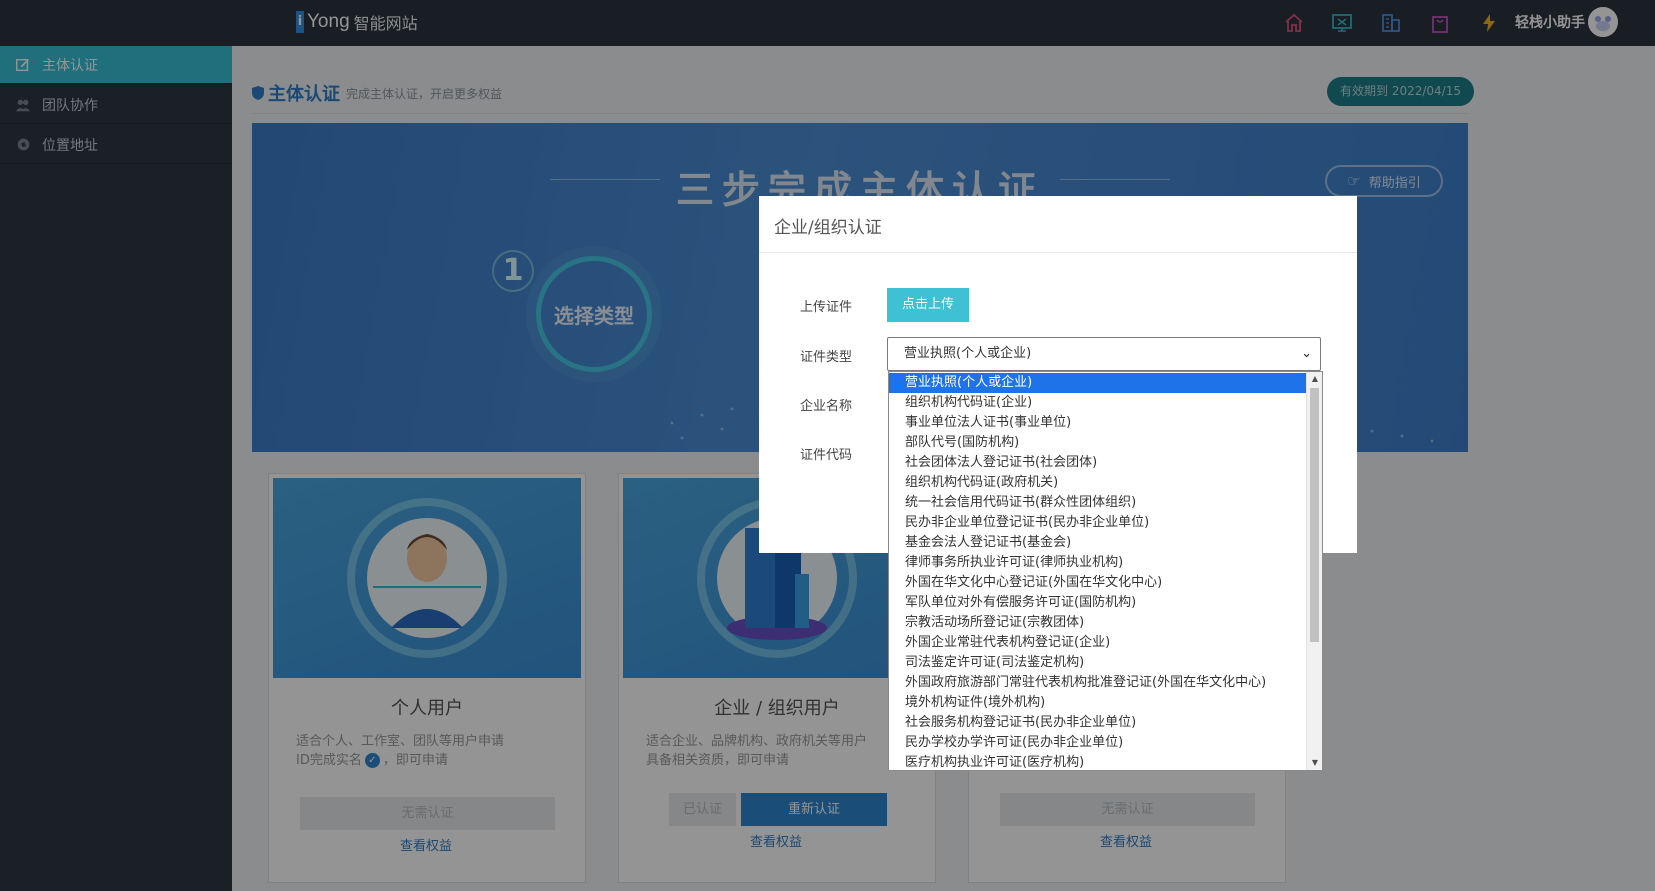 This screenshot has height=891, width=1655. Describe the element at coordinates (826, 455) in the screenshot. I see `code-label: 证件代码` at that location.